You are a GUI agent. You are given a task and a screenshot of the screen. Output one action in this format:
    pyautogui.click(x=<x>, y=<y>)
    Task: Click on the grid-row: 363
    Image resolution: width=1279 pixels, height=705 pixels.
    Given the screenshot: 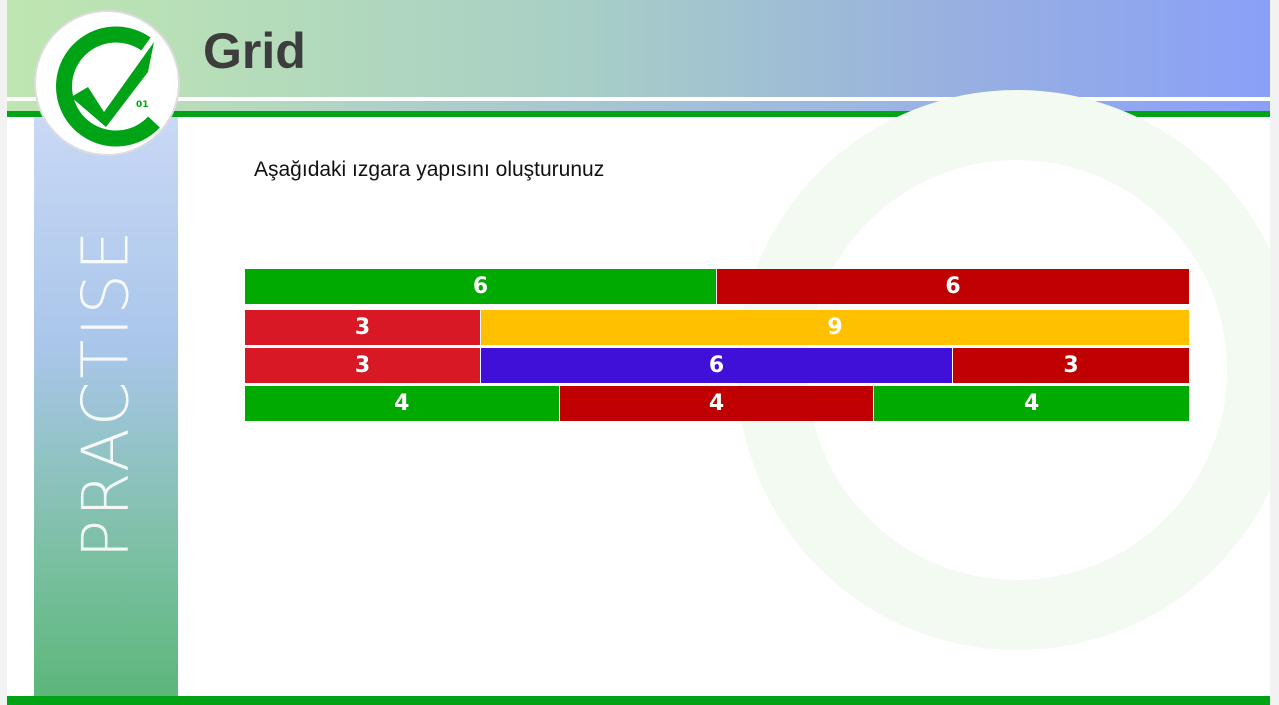 What is the action you would take?
    pyautogui.click(x=717, y=365)
    